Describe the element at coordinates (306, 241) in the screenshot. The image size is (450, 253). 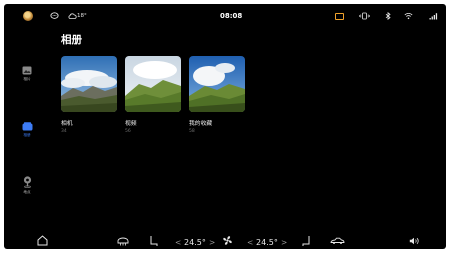
I see `seat-right-icon` at that location.